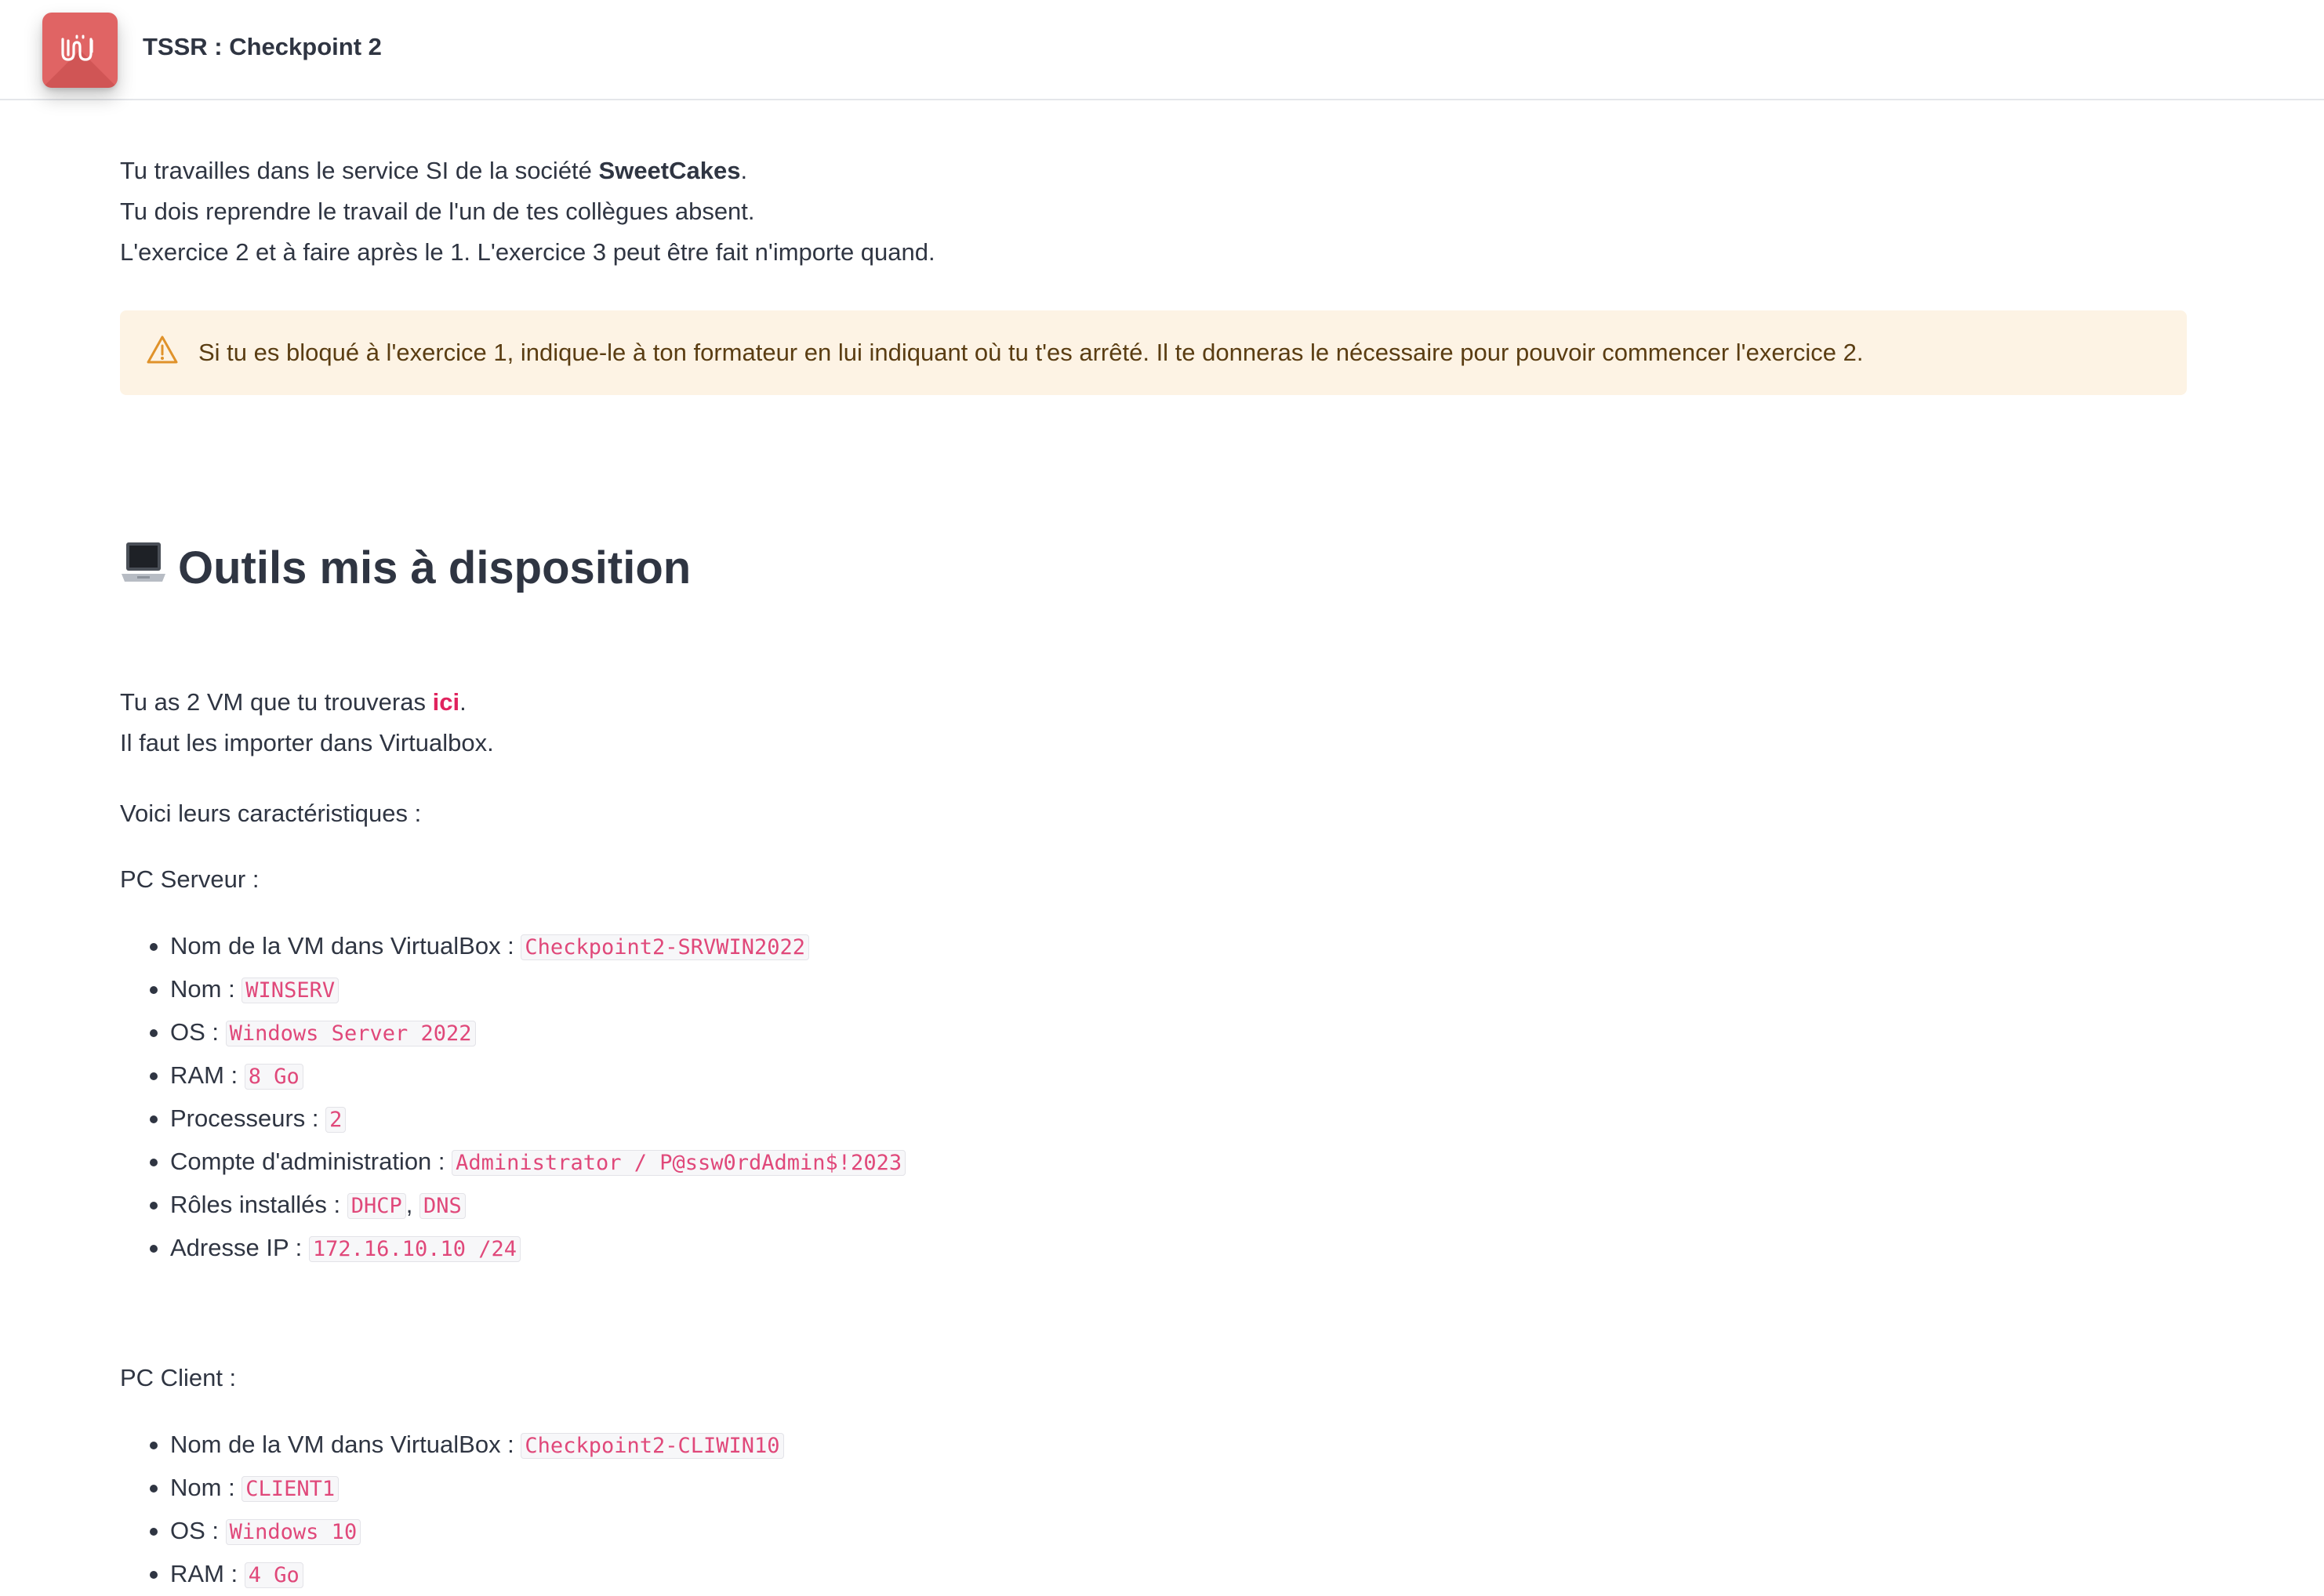 This screenshot has width=2324, height=1596. What do you see at coordinates (452, 1532) in the screenshot?
I see `list-item: OS : Windows 10` at bounding box center [452, 1532].